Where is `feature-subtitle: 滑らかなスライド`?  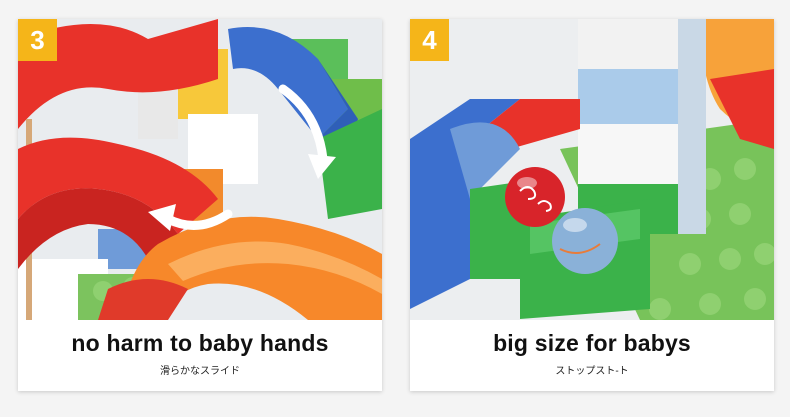
feature-subtitle: 滑らかなスライド is located at coordinates (200, 371).